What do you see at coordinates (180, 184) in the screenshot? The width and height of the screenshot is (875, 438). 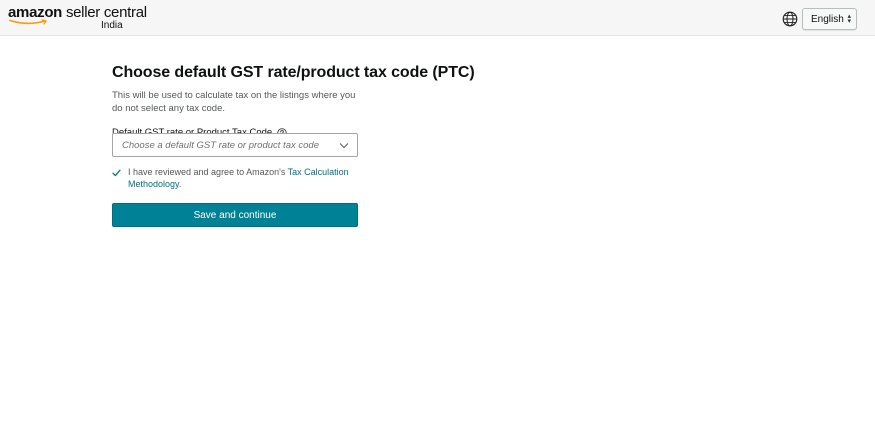 I see `agreement-suffix: .` at bounding box center [180, 184].